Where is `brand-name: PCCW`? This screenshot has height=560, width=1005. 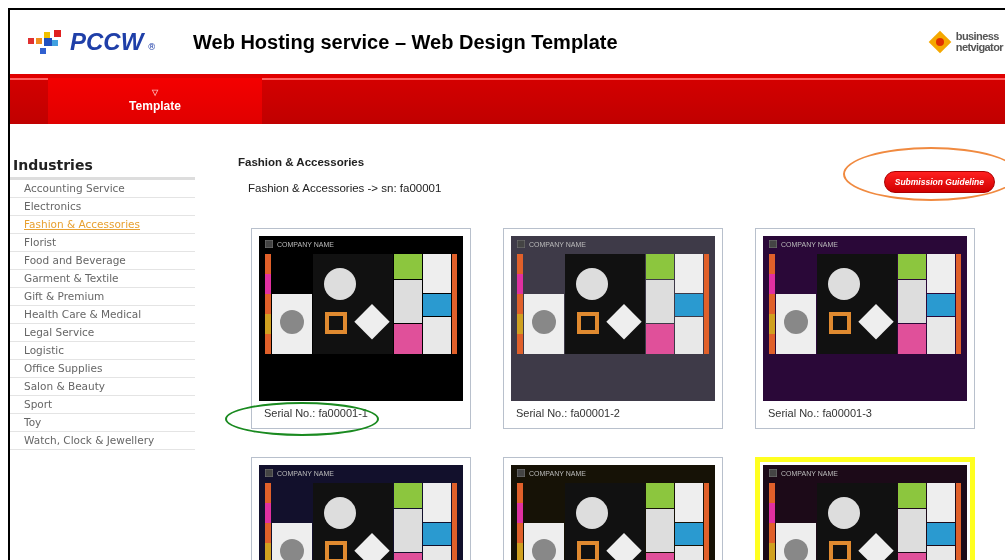
brand-name: PCCW is located at coordinates (107, 42).